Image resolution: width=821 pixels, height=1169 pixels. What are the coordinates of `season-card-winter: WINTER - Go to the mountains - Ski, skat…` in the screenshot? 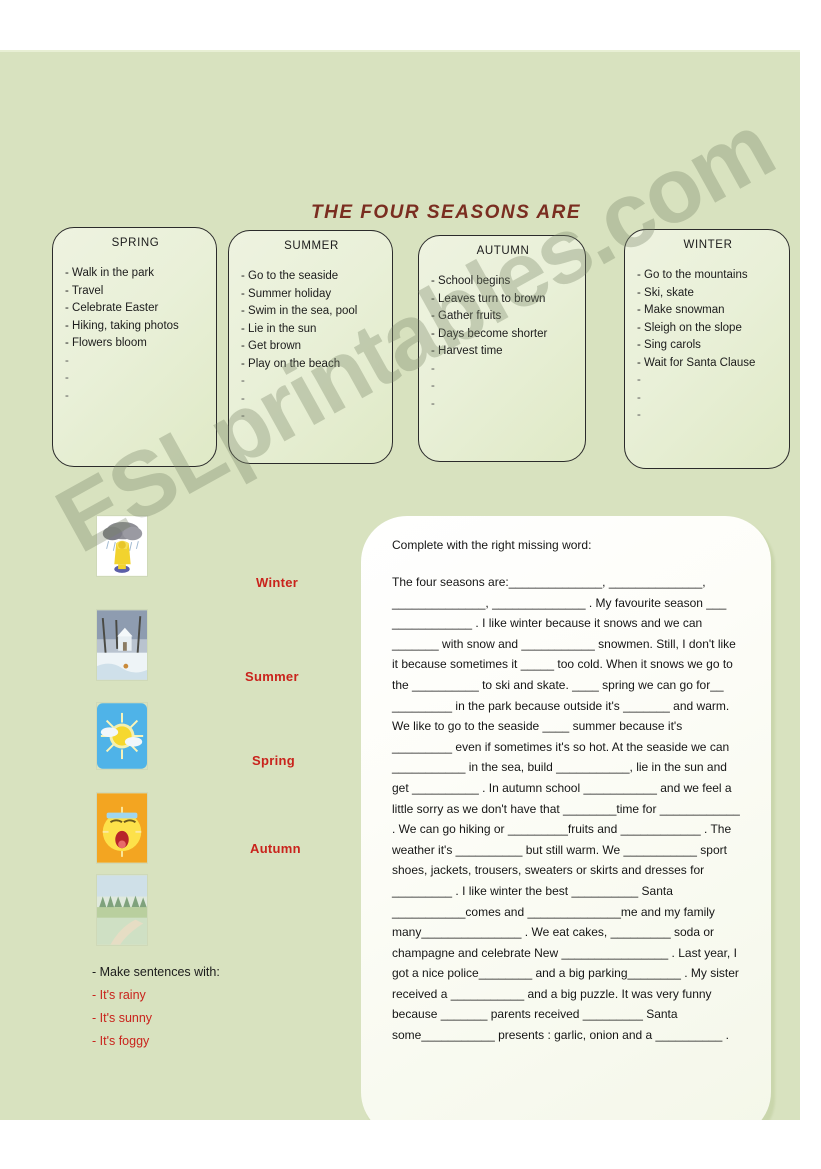 It's located at (707, 349).